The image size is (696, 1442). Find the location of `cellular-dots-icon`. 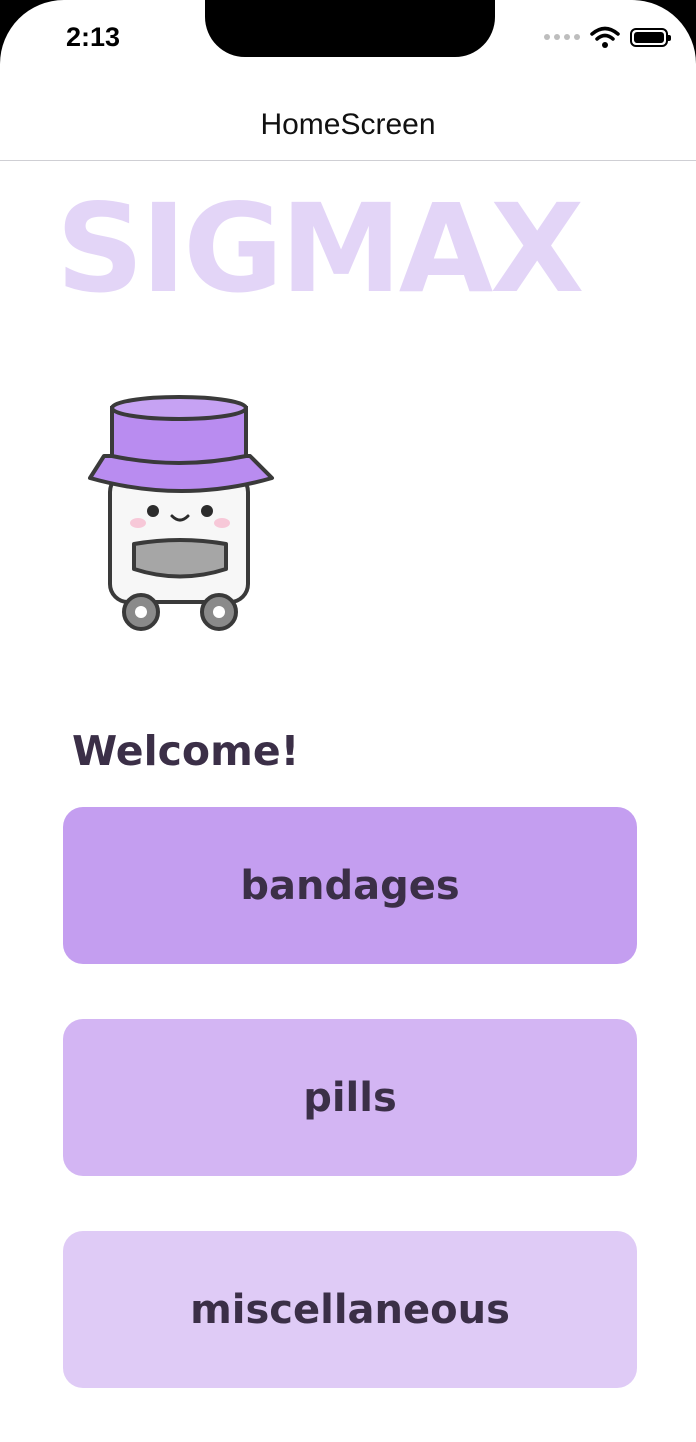

cellular-dots-icon is located at coordinates (562, 37).